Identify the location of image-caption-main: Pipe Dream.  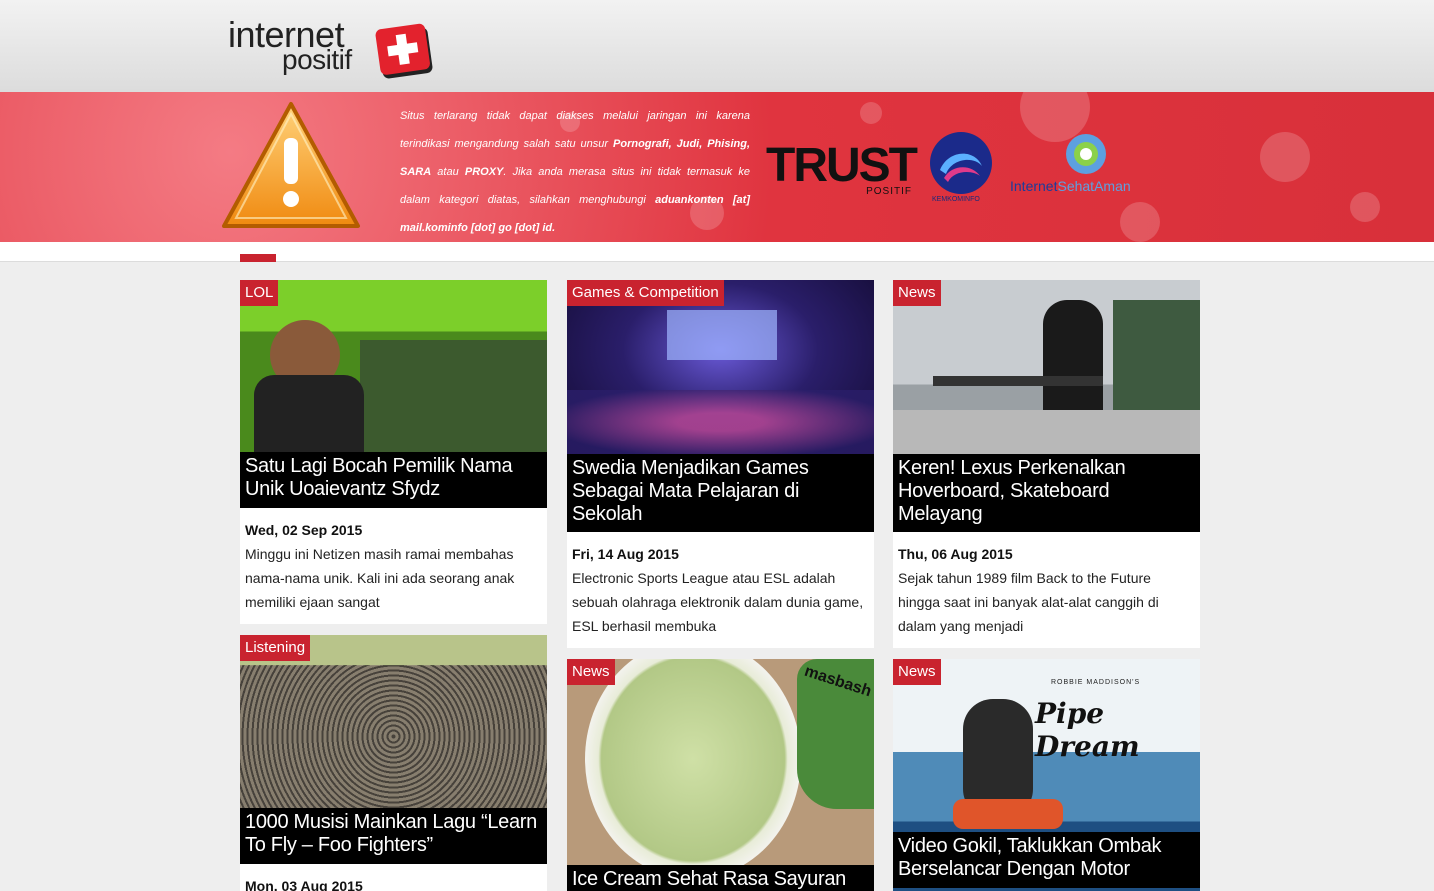
(1087, 730).